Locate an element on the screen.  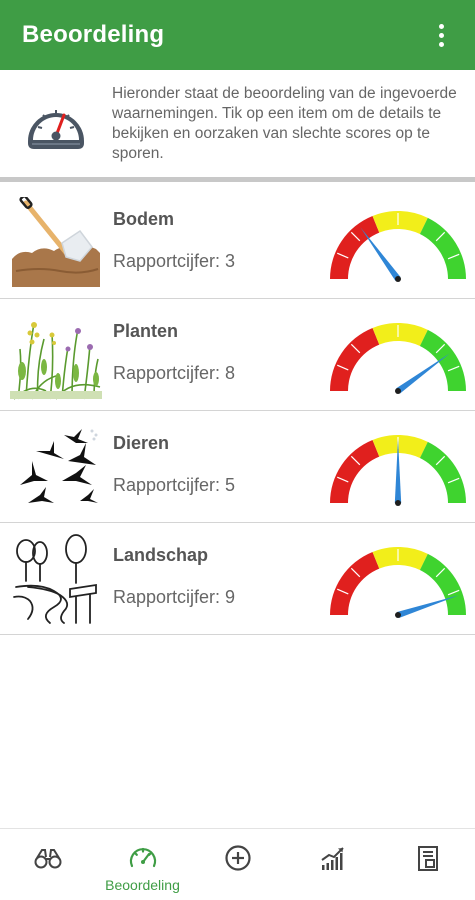
item-name: Dieren is located at coordinates (141, 442).